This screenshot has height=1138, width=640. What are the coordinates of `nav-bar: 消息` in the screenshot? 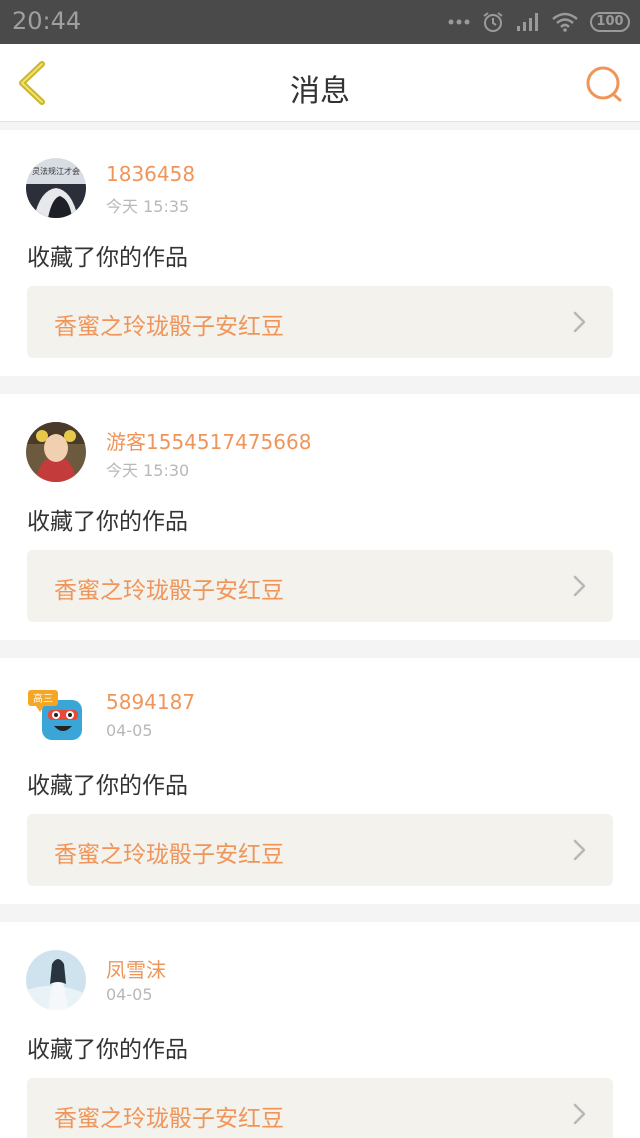 It's located at (320, 83).